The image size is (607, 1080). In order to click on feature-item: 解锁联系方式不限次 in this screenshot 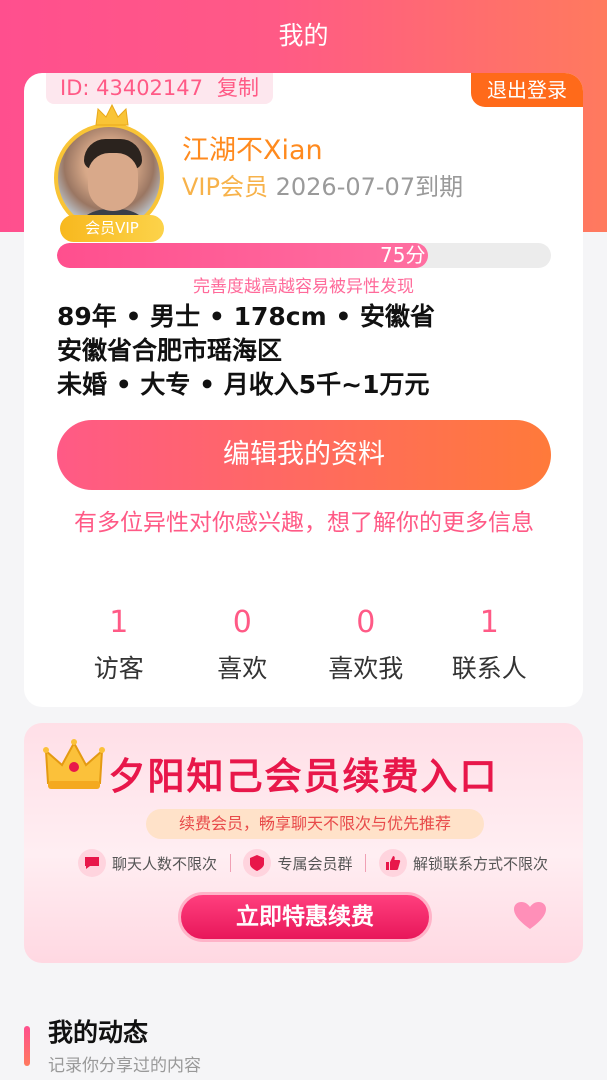, I will do `click(463, 863)`.